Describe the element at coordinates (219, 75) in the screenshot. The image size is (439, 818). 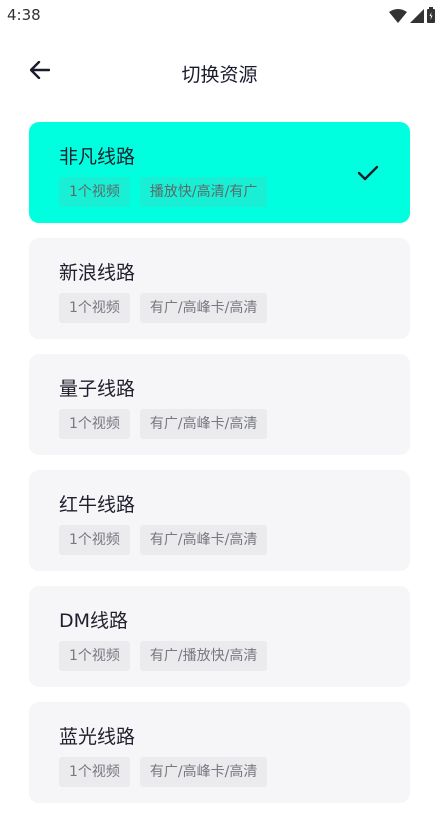
I see `page-title: 切换资源` at that location.